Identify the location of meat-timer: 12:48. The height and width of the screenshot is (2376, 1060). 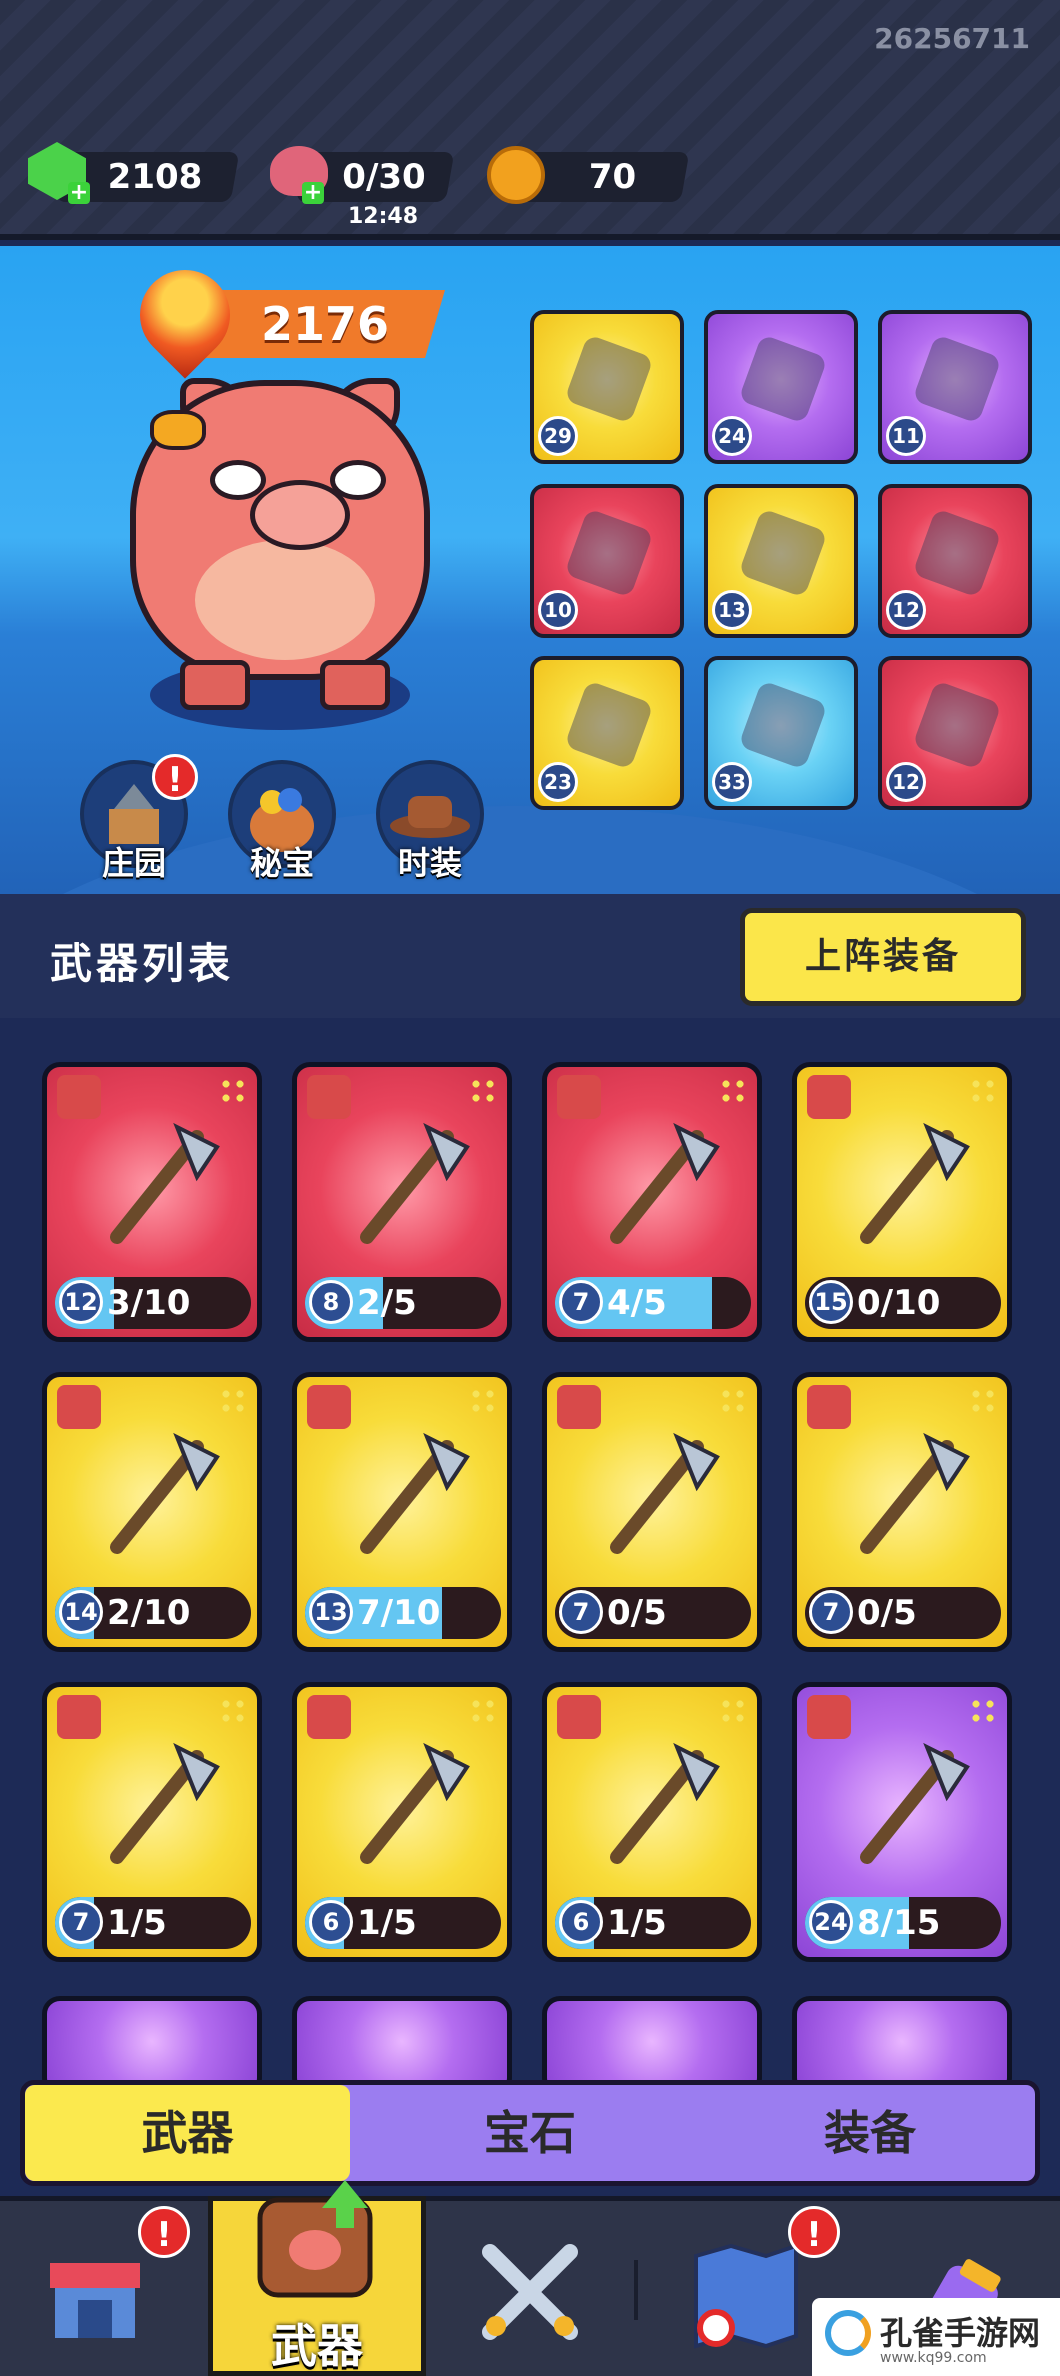
(383, 216).